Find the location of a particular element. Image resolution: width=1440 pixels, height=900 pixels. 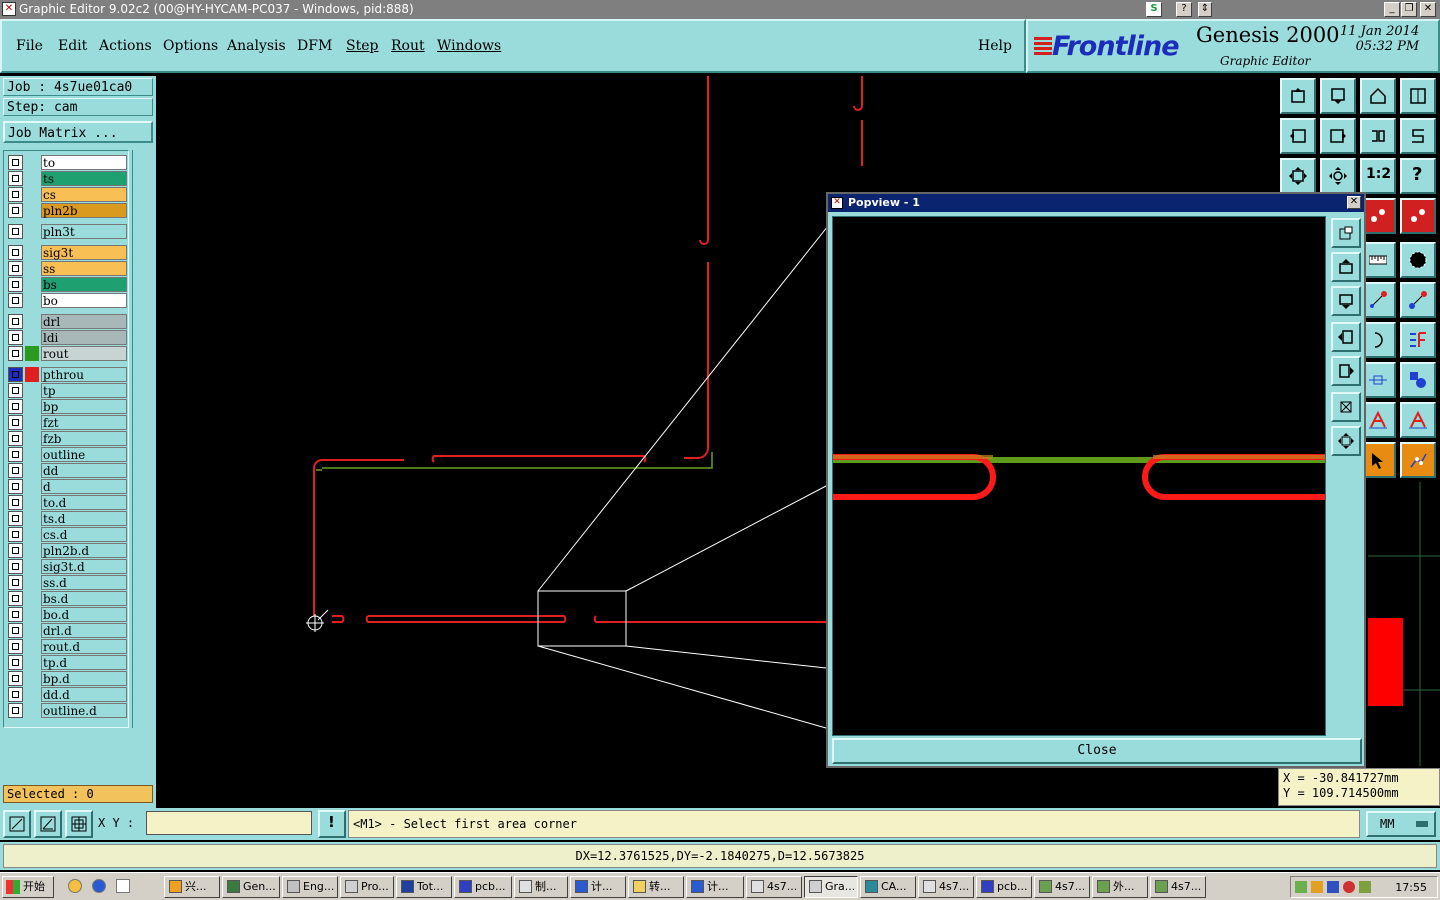

quicklaunch-doc-icon is located at coordinates (123, 886).